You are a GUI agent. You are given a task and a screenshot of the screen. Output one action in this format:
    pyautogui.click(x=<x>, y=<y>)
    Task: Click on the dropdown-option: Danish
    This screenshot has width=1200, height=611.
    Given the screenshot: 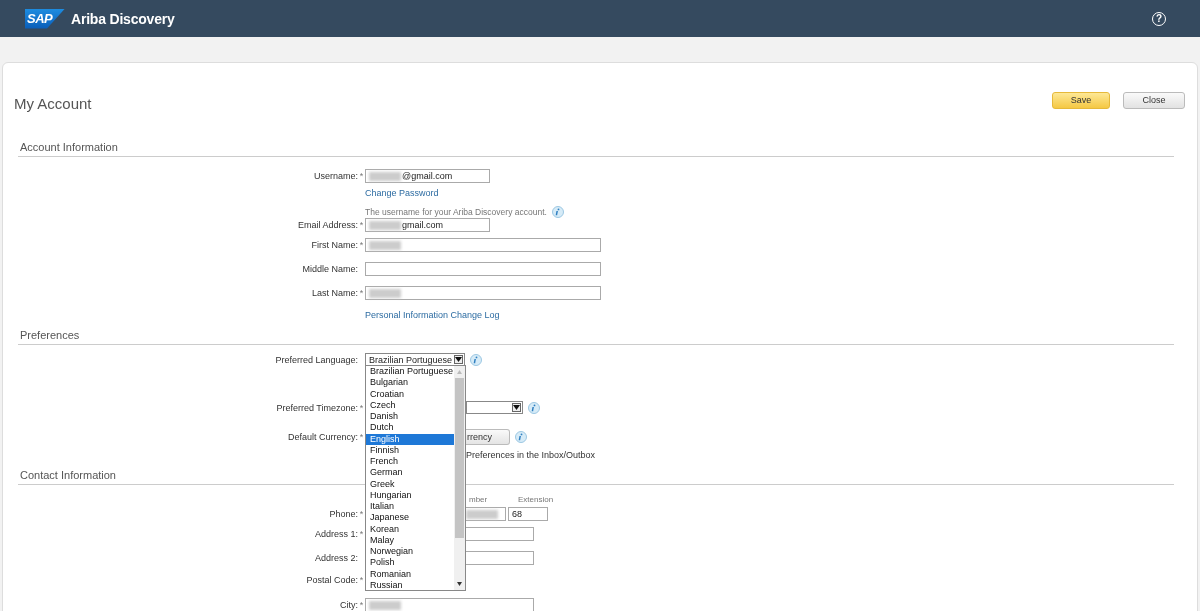 What is the action you would take?
    pyautogui.click(x=410, y=417)
    